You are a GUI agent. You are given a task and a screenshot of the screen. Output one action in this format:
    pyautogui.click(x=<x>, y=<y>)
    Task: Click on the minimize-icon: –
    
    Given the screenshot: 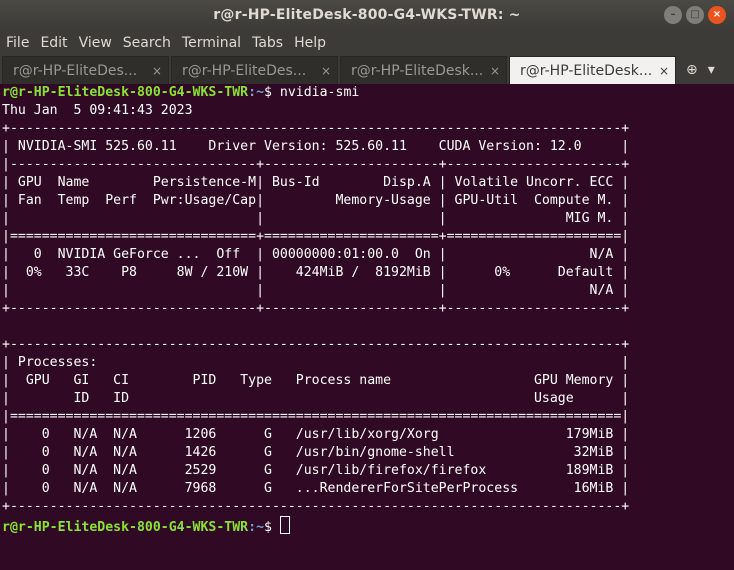 What is the action you would take?
    pyautogui.click(x=673, y=15)
    